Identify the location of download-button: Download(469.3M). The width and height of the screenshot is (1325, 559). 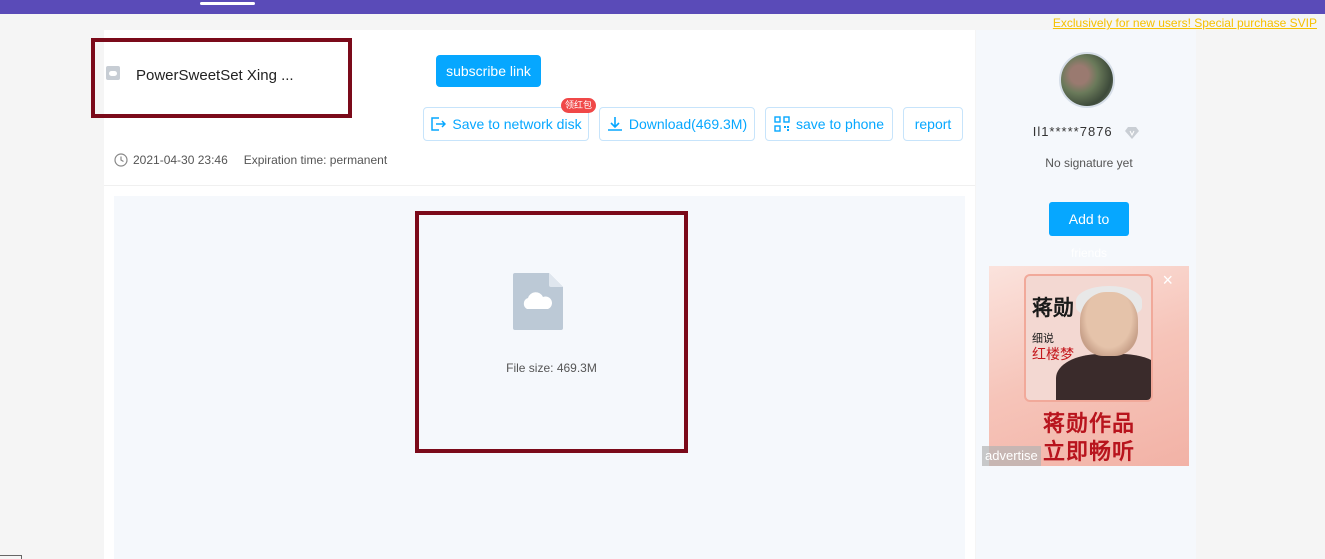
(677, 124).